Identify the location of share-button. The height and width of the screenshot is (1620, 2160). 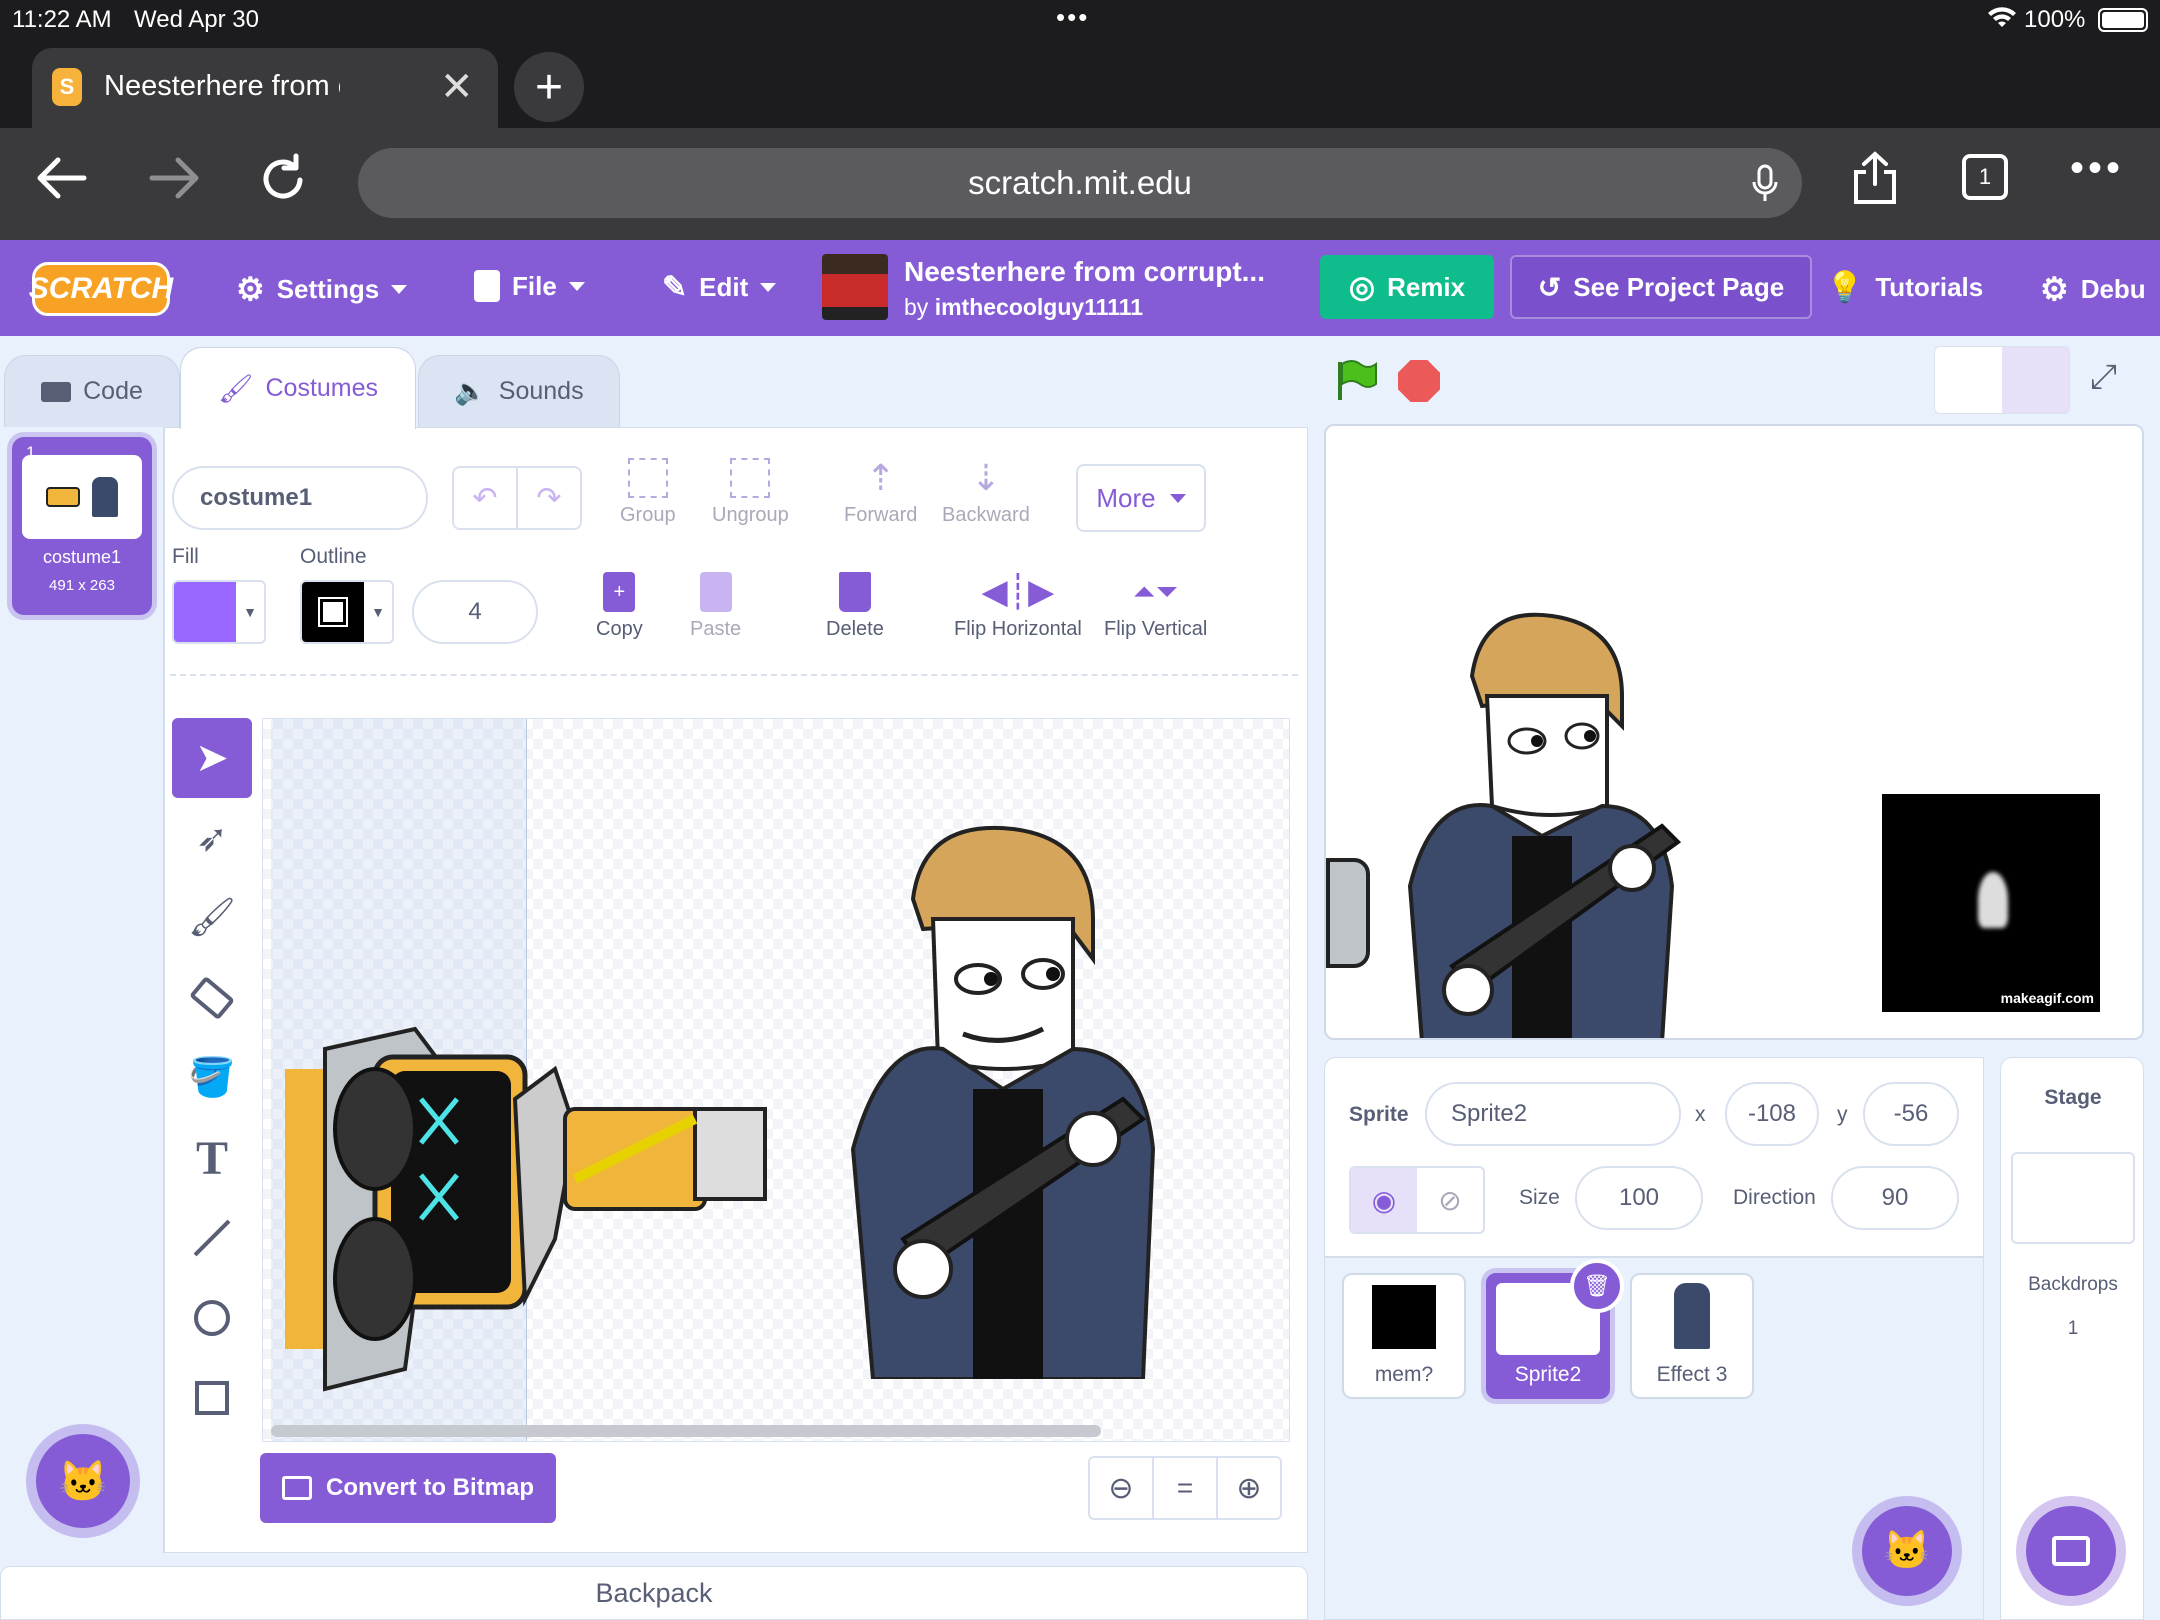
(1875, 180).